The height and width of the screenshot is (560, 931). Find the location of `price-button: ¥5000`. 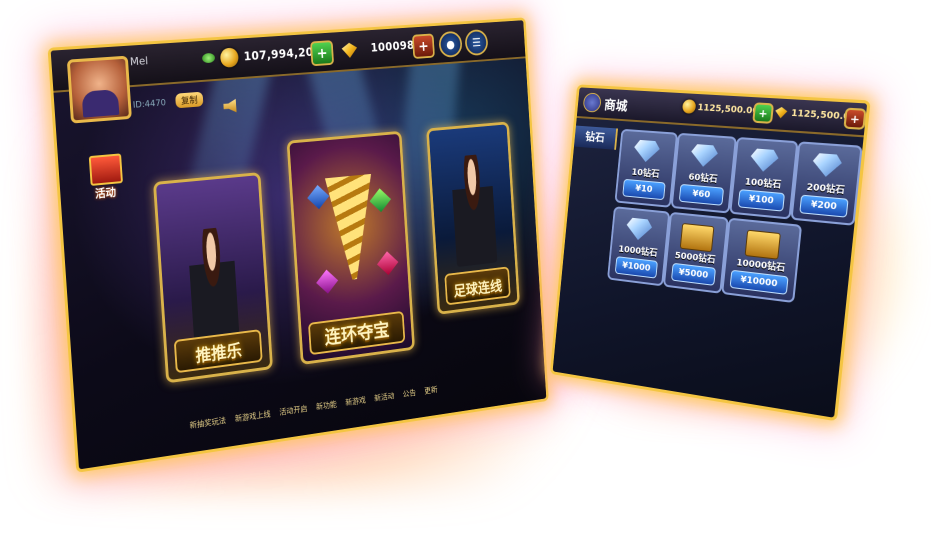

price-button: ¥5000 is located at coordinates (693, 274).